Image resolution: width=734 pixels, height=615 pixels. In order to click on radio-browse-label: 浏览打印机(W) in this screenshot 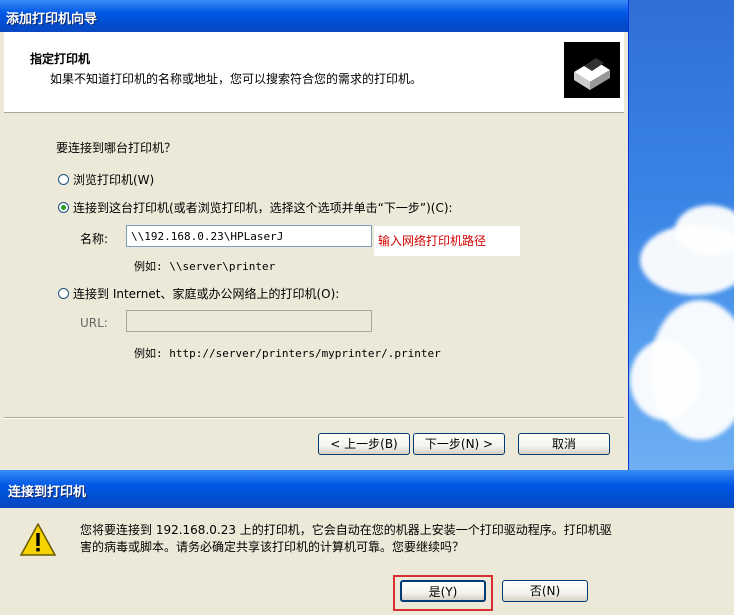, I will do `click(114, 180)`.